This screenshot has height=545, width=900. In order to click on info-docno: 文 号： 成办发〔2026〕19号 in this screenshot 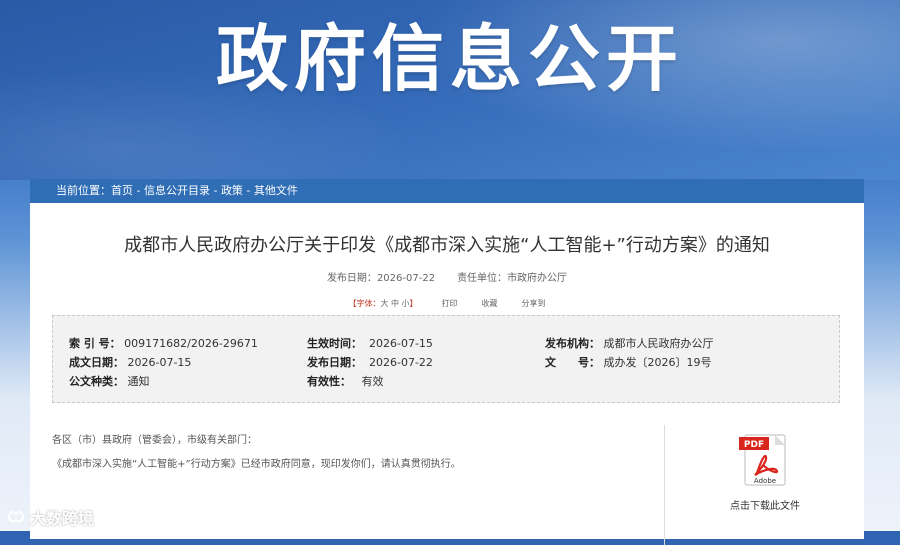, I will do `click(628, 362)`.